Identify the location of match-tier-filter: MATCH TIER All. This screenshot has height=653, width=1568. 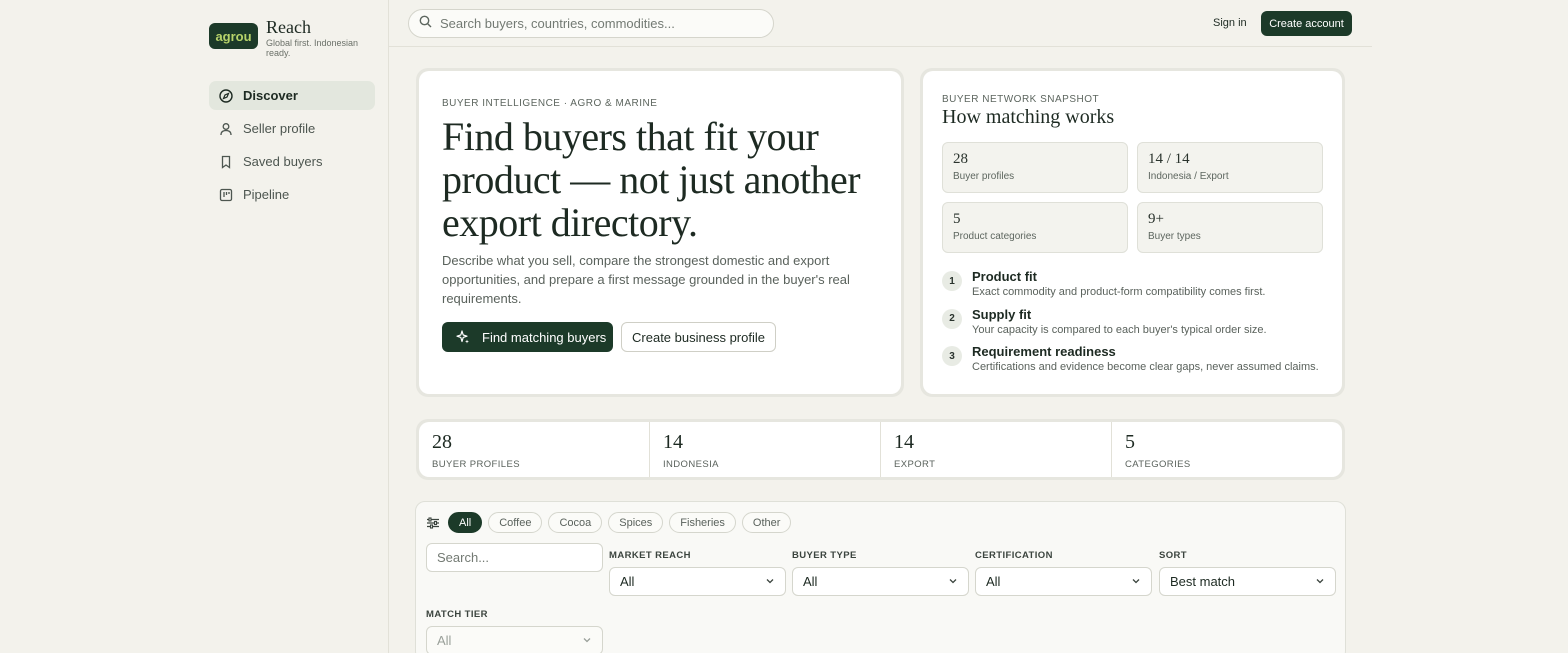
(514, 631).